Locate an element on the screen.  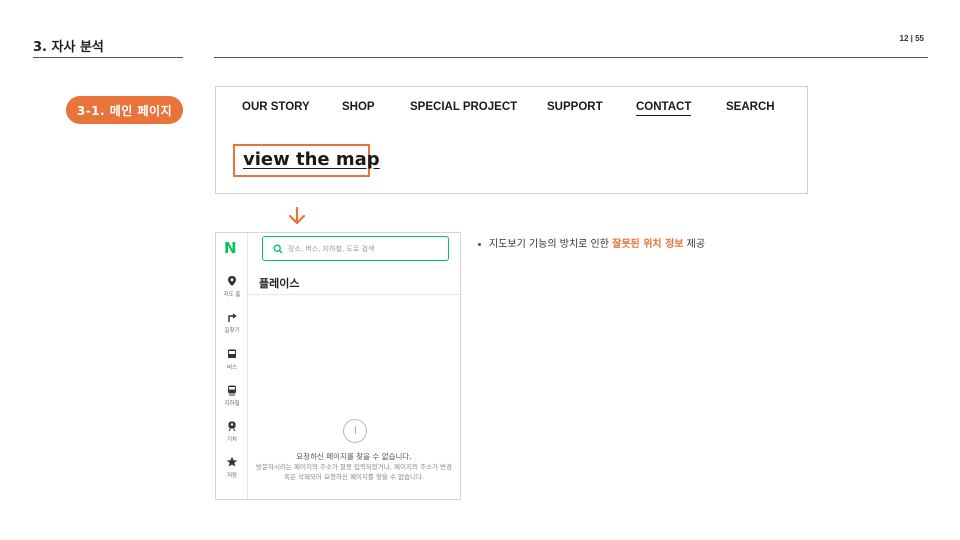
map-side-rail: N 지도 홈 길찾기 버스 지하철 기차 저장 is located at coordinates (232, 366).